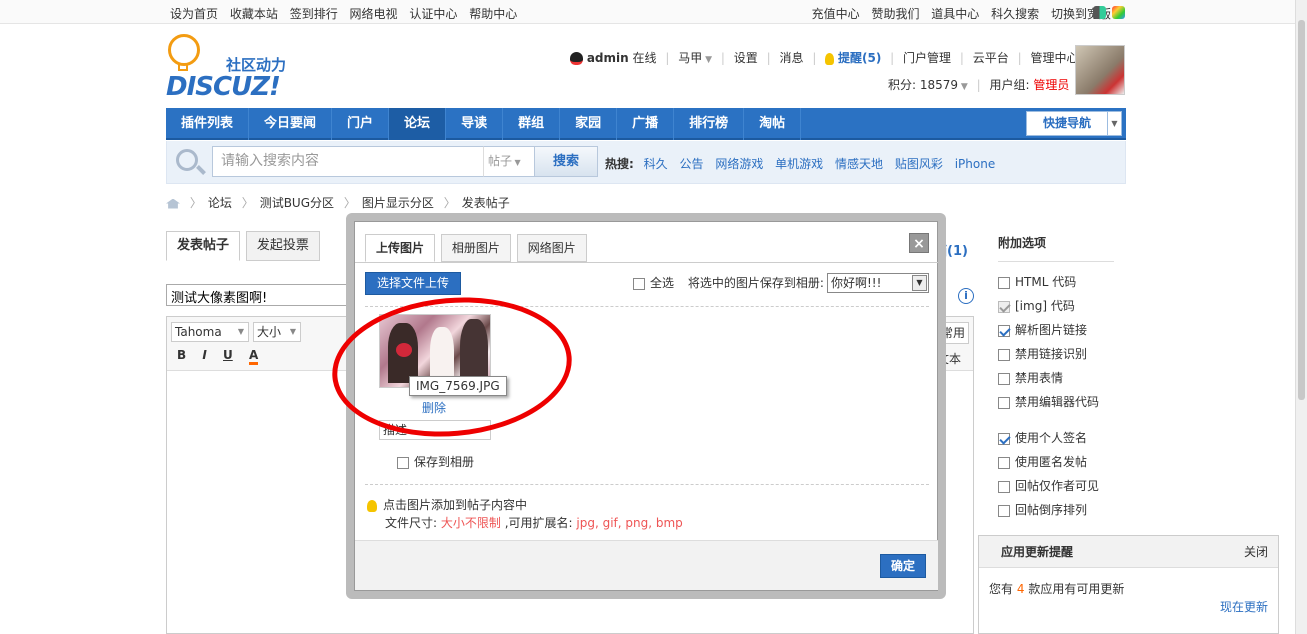 The width and height of the screenshot is (1307, 634). Describe the element at coordinates (418, 124) in the screenshot. I see `nav-item-forum: 论坛` at that location.